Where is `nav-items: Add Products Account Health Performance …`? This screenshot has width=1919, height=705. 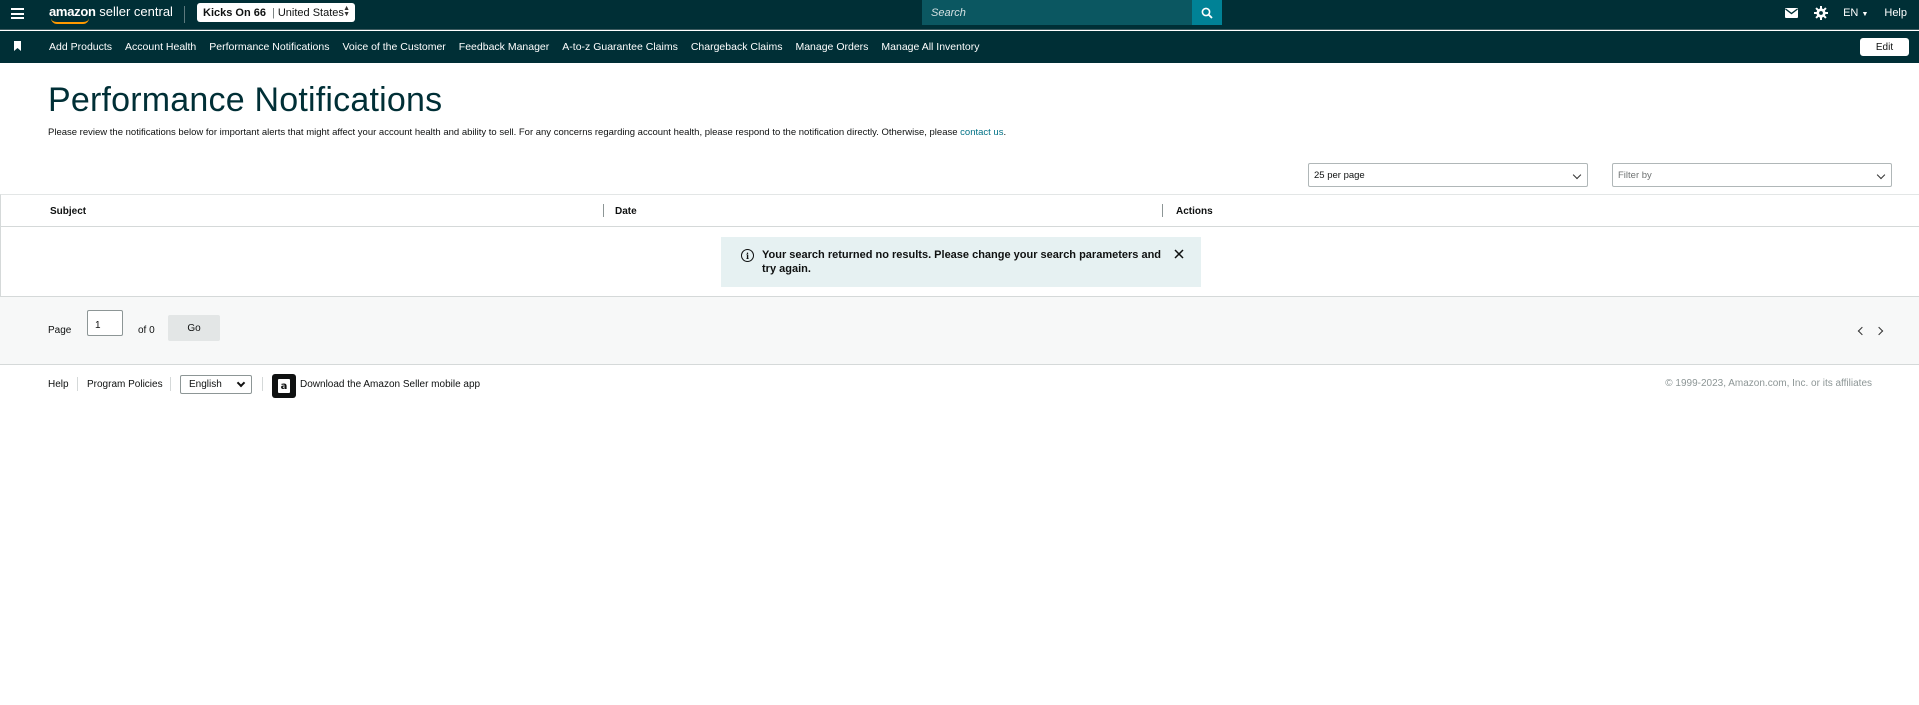
nav-items: Add Products Account Health Performance … is located at coordinates (520, 47).